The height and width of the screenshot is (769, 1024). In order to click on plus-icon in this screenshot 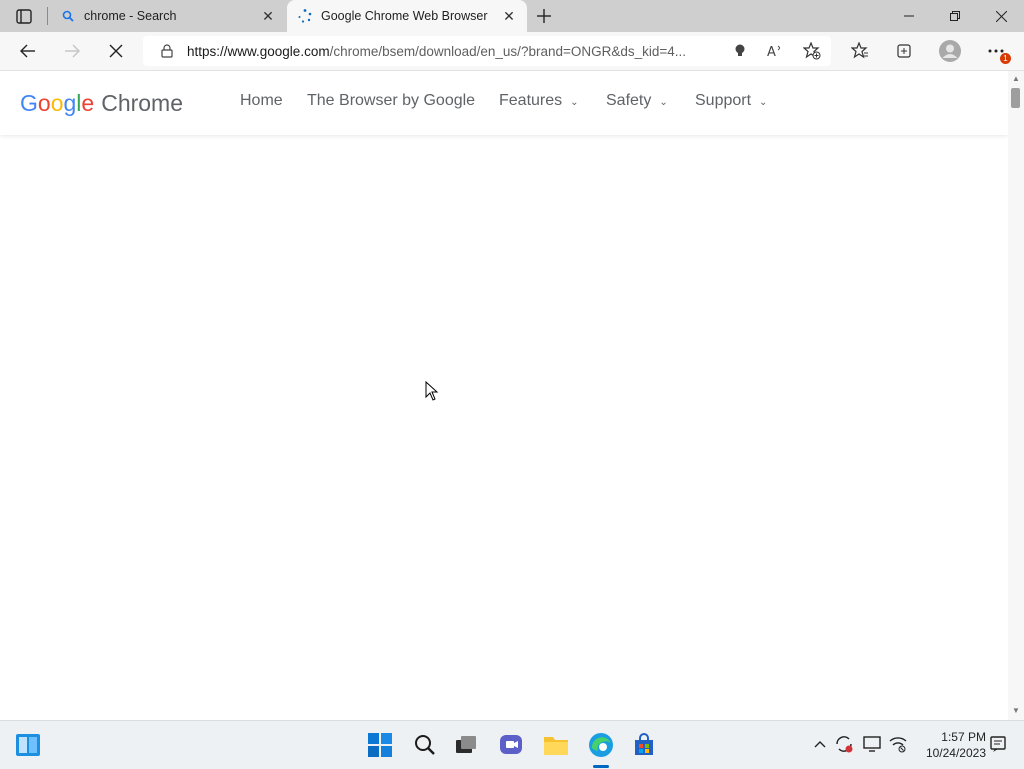, I will do `click(544, 16)`.